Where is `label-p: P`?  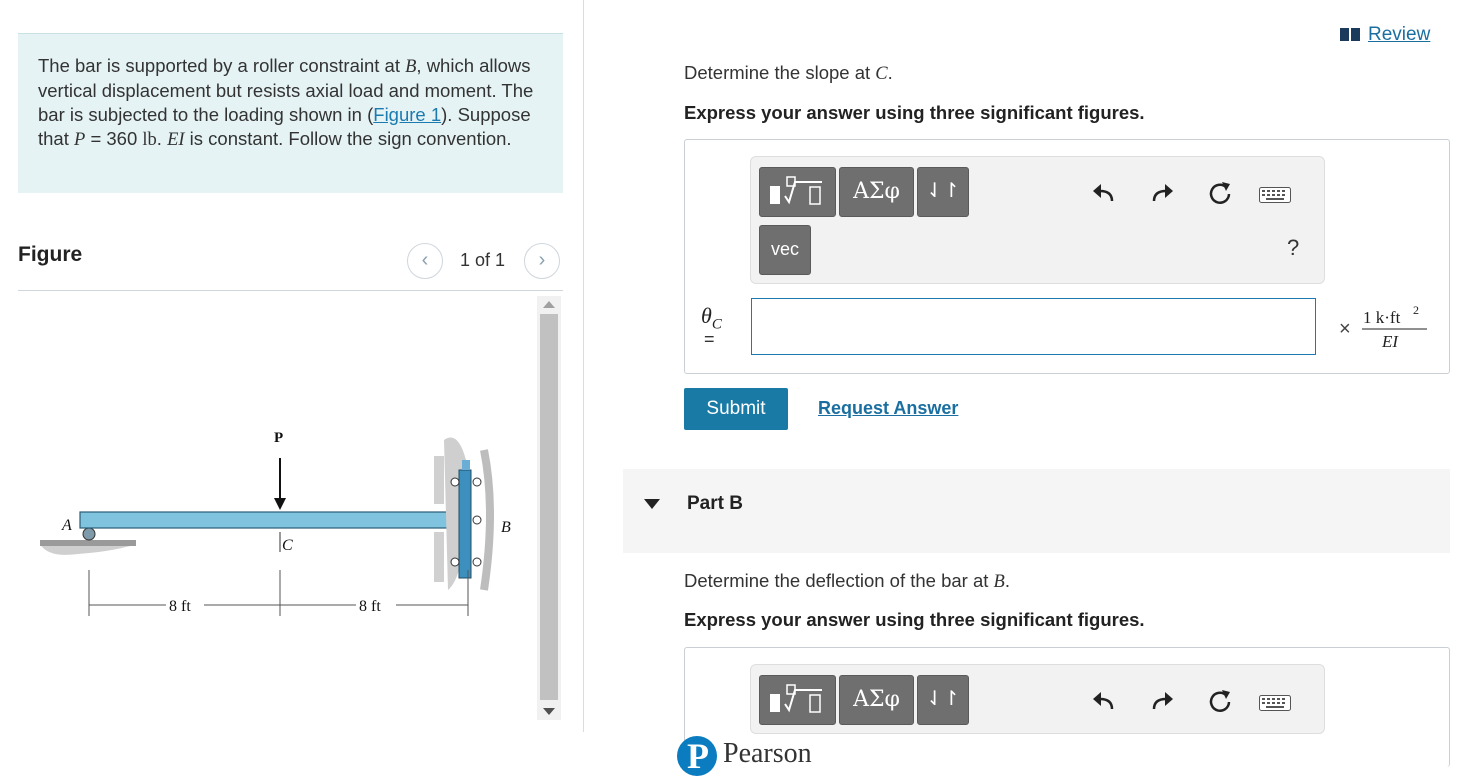
label-p: P is located at coordinates (278, 438).